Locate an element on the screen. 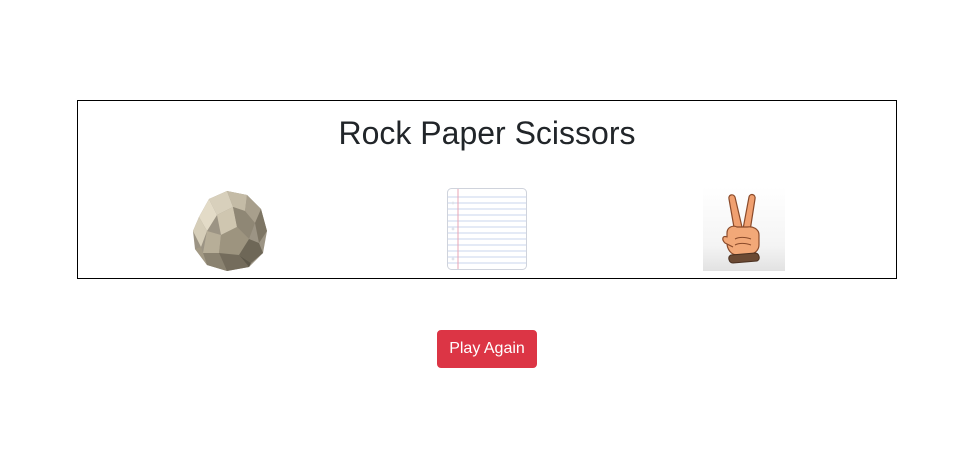 This screenshot has width=979, height=468. paper-icon is located at coordinates (487, 229).